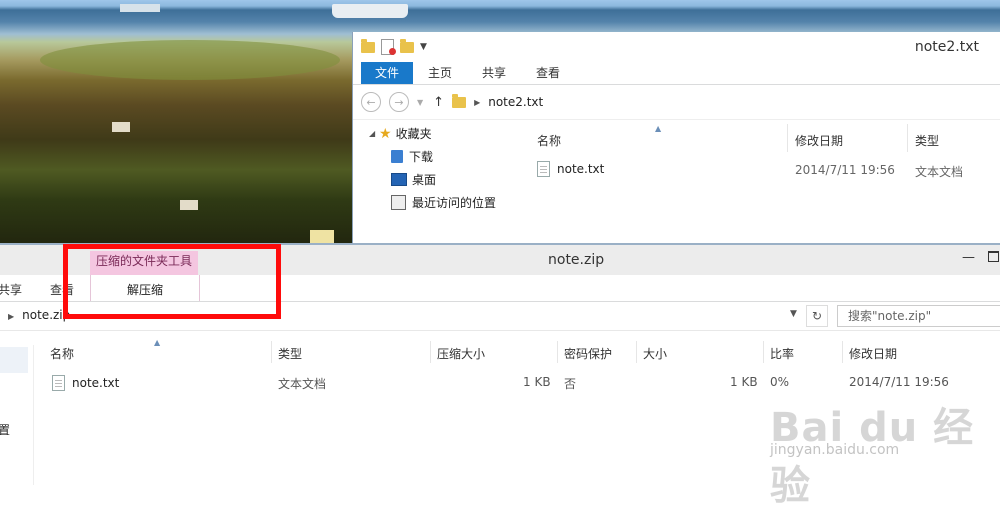  I want to click on navigation-pane: ◢ ★ 收藏夹 下载 桌面 最近访问的位置, so click(433, 168).